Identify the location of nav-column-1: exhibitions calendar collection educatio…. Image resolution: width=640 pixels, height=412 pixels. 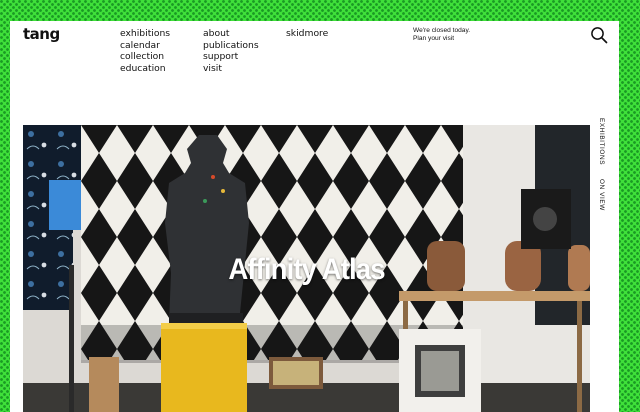
(145, 51).